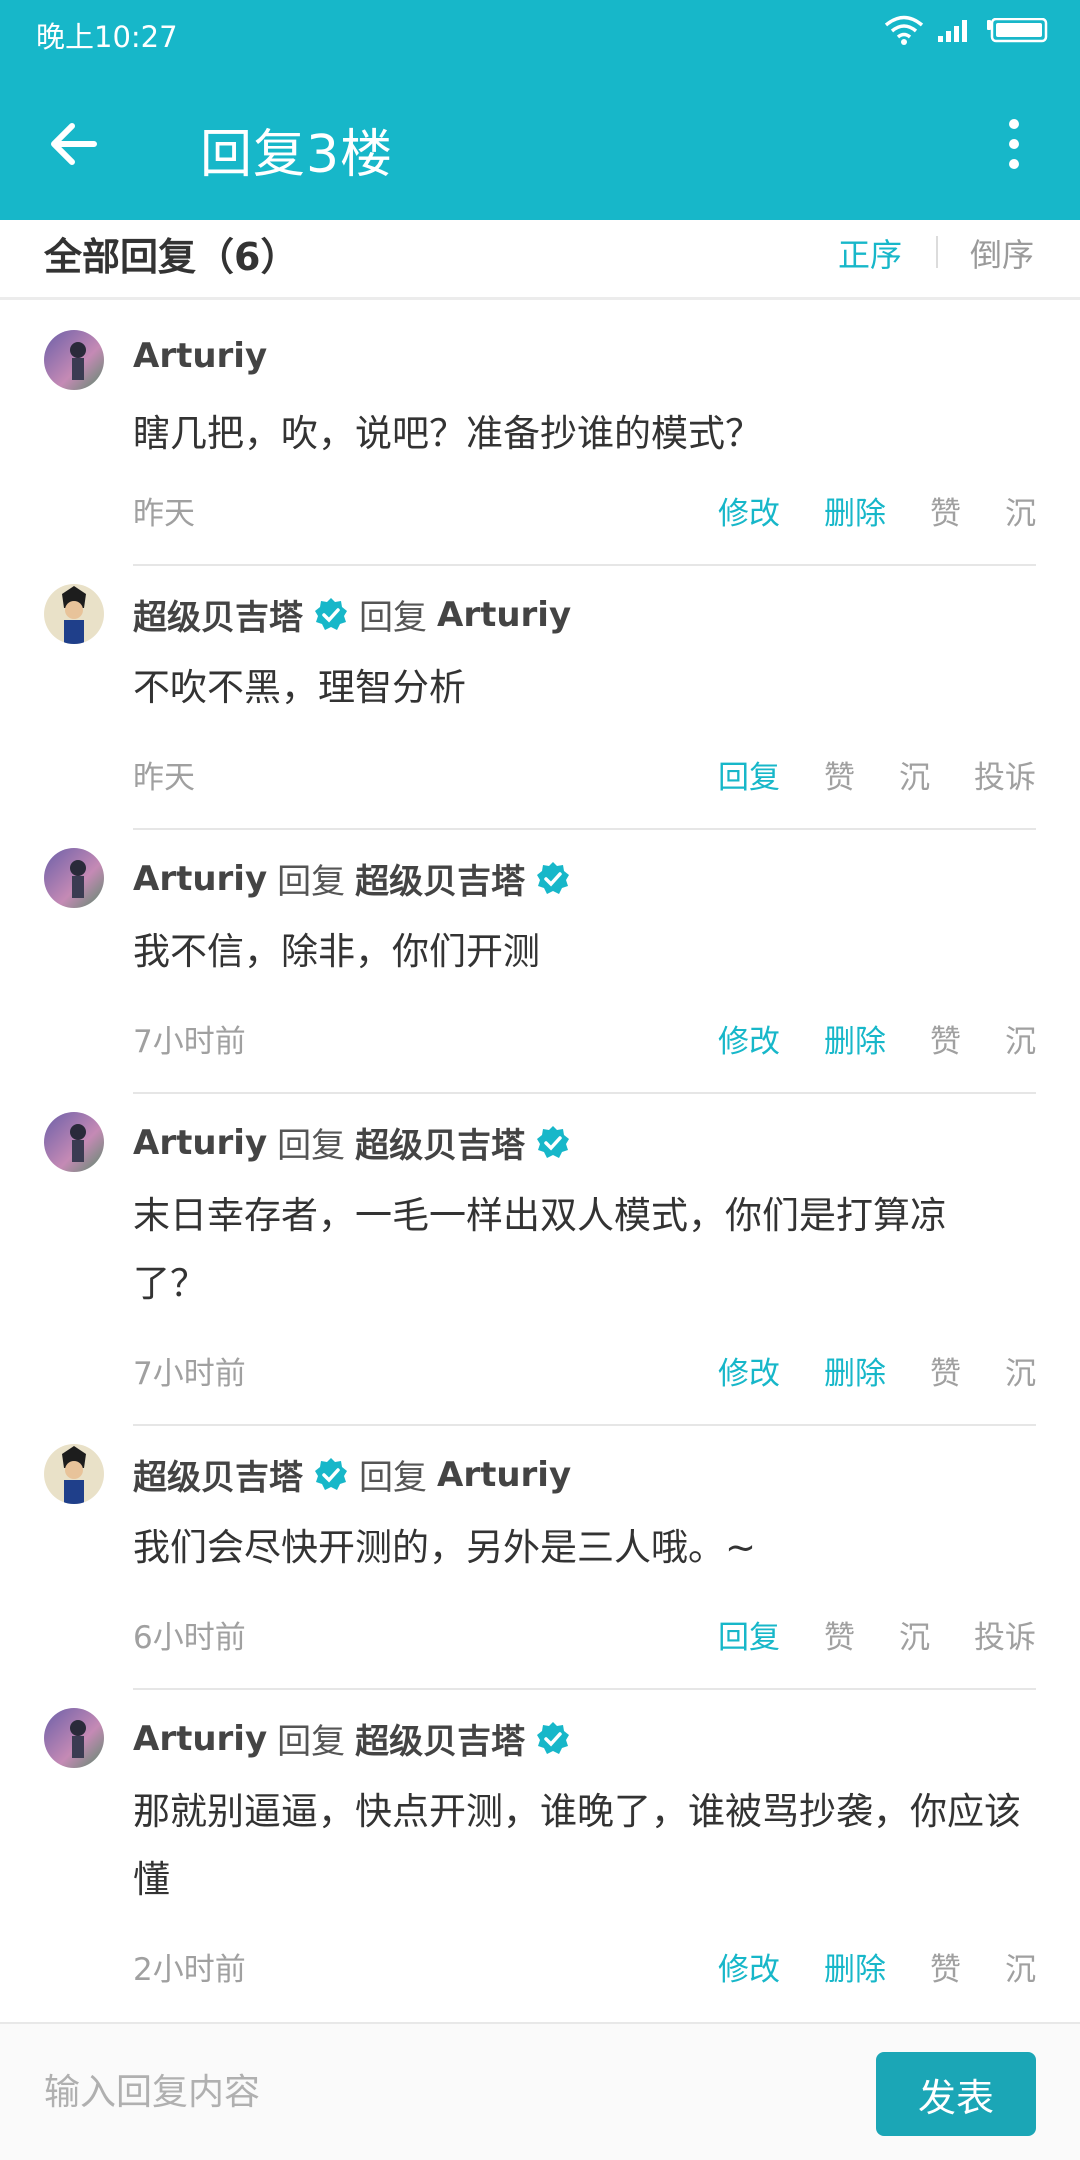 The width and height of the screenshot is (1080, 2160). I want to click on status-time: 晚上10:27, so click(107, 37).